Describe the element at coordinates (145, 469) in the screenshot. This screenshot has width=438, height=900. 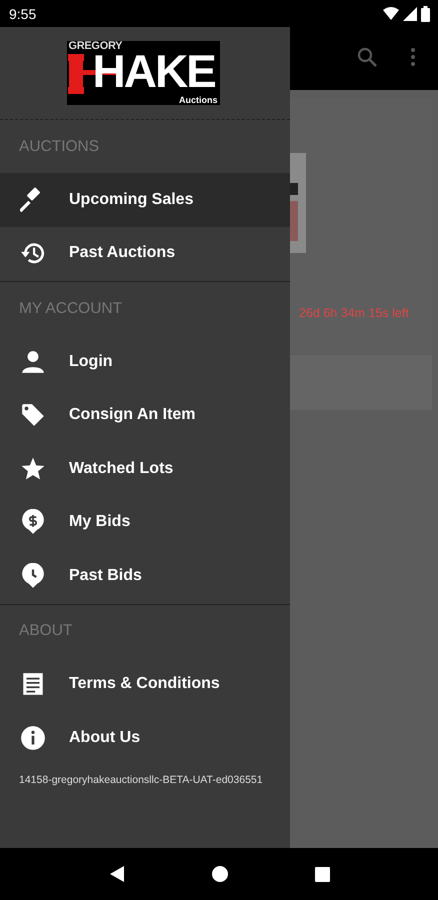
I see `drawer-item: Watched Lots` at that location.